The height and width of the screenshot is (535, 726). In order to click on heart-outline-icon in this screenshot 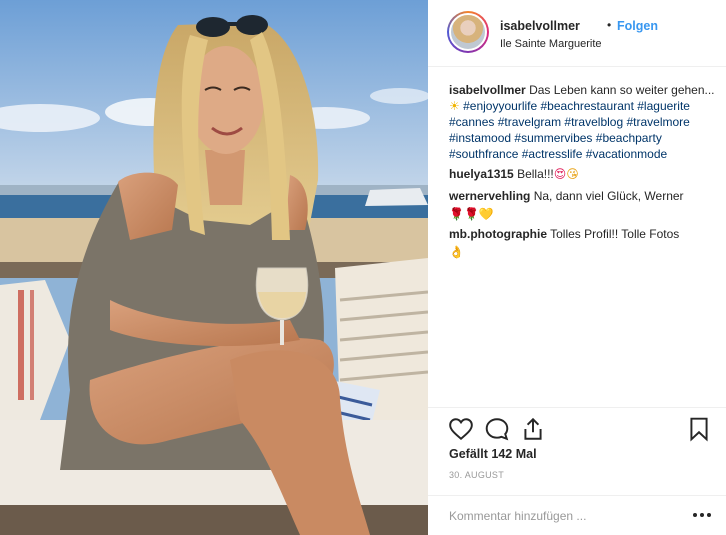, I will do `click(461, 429)`.